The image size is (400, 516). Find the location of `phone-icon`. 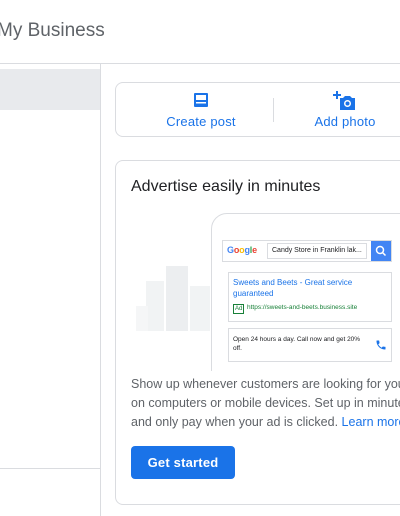

phone-icon is located at coordinates (381, 345).